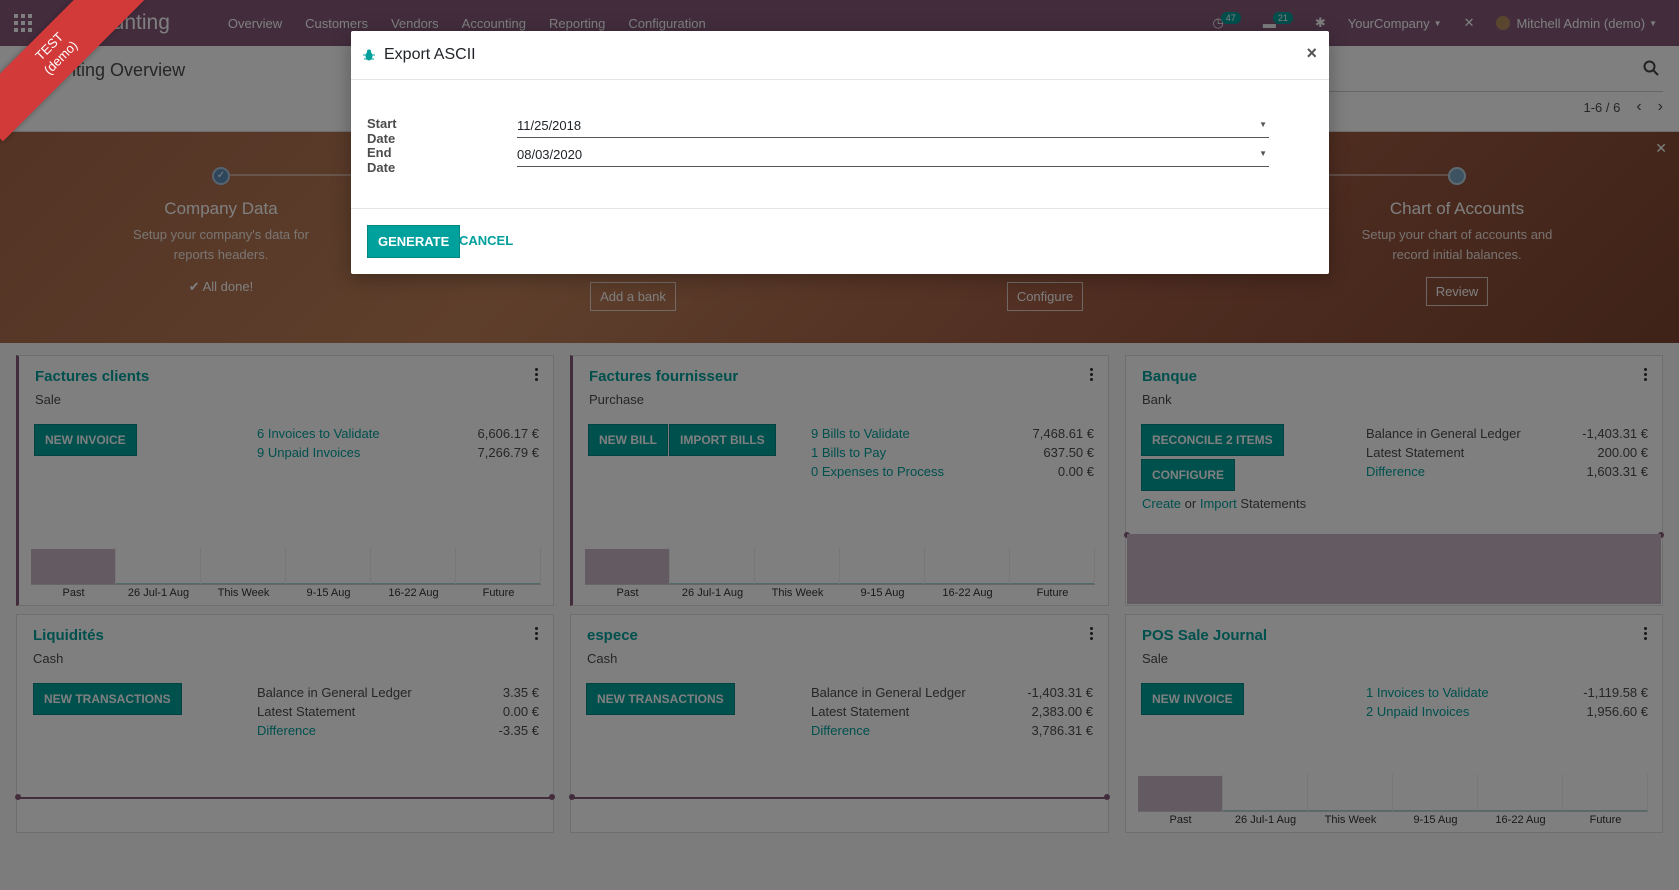  Describe the element at coordinates (414, 241) in the screenshot. I see `generate-button: GENERATE` at that location.